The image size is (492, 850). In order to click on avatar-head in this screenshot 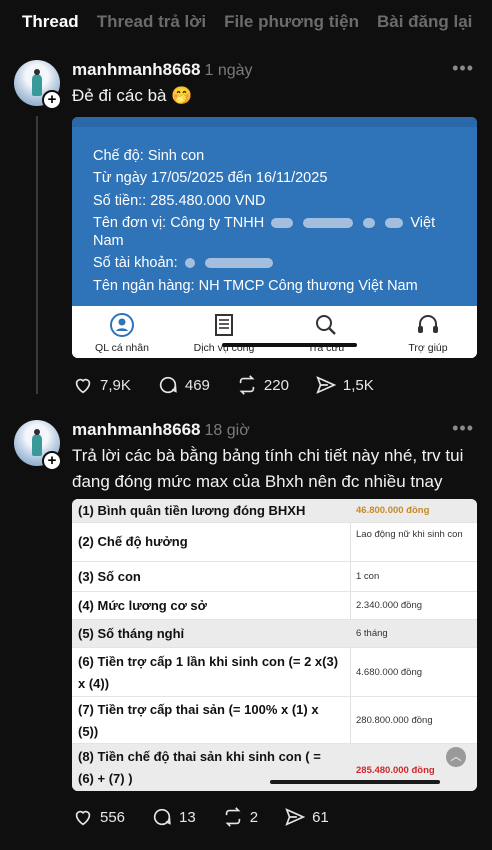, I will do `click(37, 432)`.